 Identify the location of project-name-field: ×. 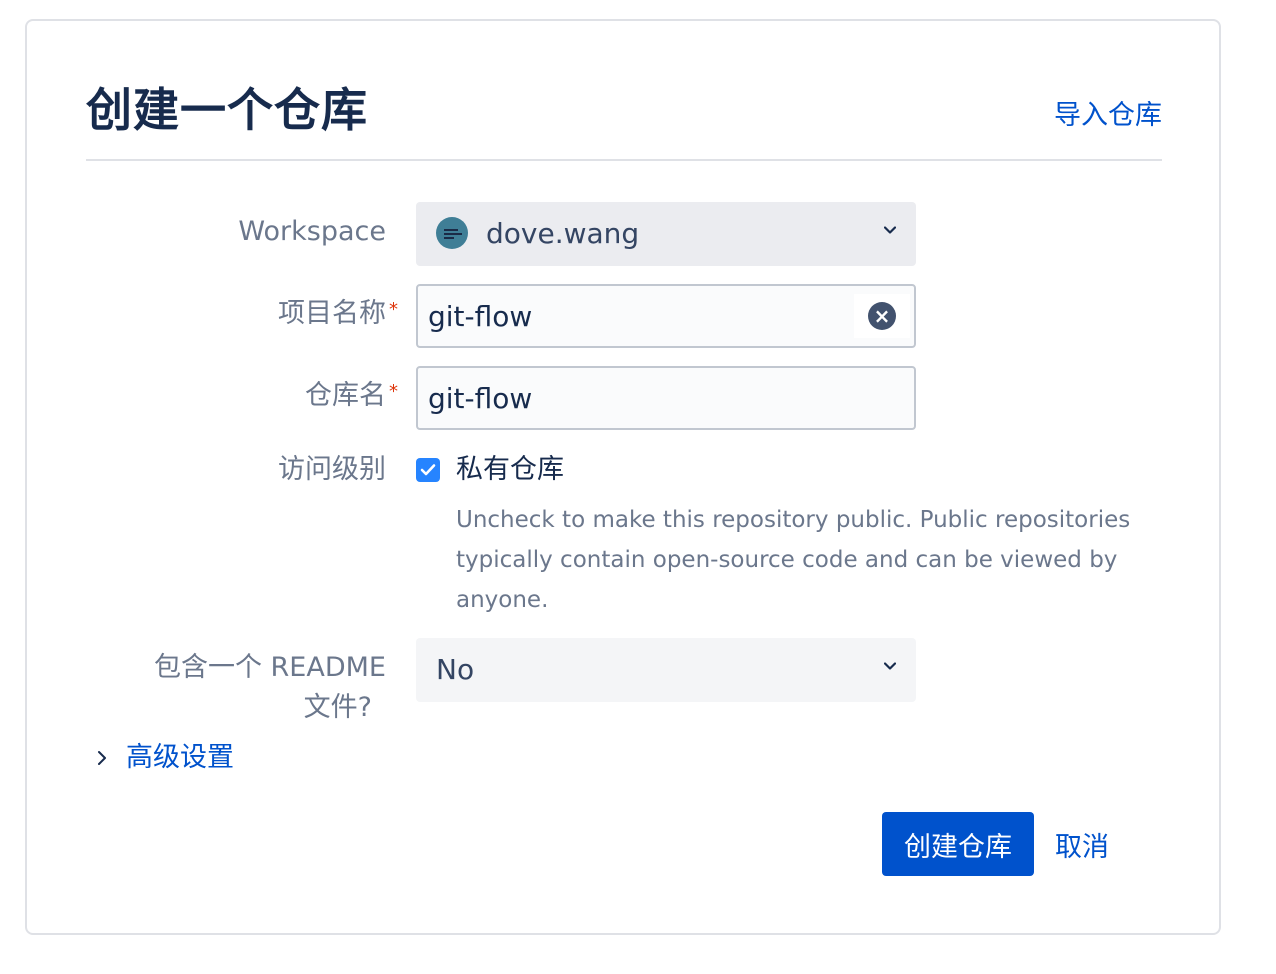
(666, 316).